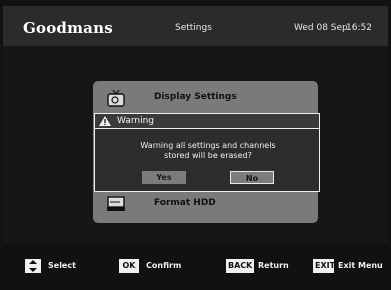 This screenshot has height=290, width=391. Describe the element at coordinates (129, 266) in the screenshot. I see `ok-key: OK` at that location.